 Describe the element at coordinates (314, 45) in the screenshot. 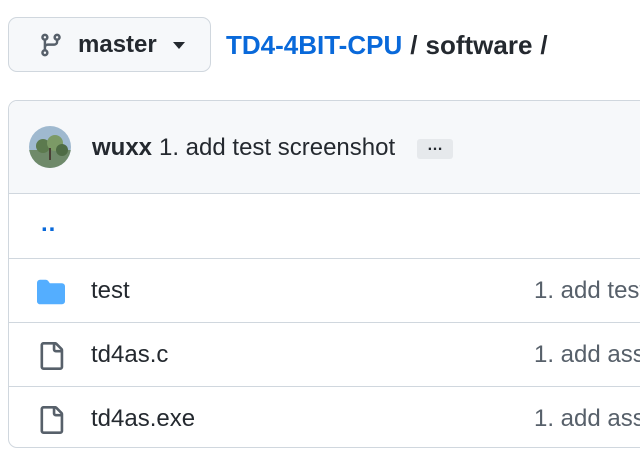

I see `breadcrumb-repo-link: TD4-4BIT-CPU` at that location.